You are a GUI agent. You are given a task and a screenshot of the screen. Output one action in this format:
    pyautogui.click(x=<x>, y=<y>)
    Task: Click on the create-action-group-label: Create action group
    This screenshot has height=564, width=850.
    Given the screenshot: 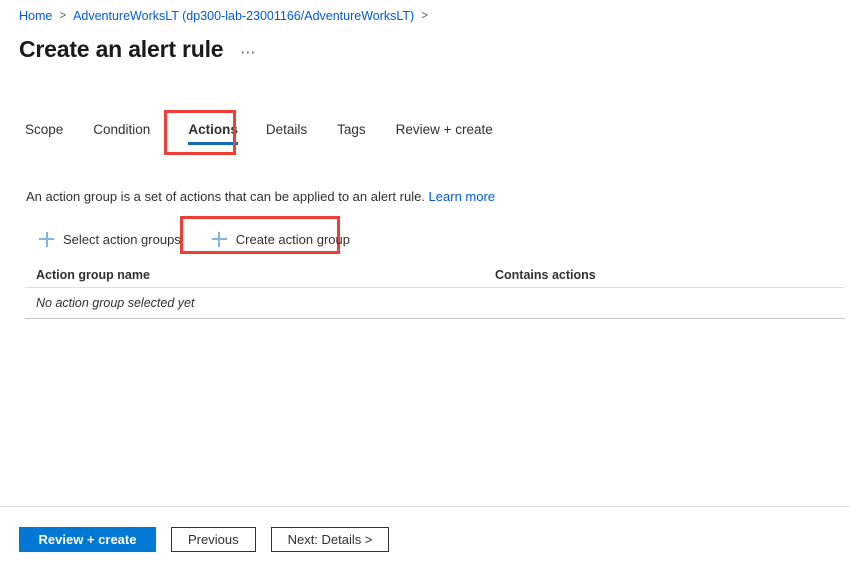 What is the action you would take?
    pyautogui.click(x=292, y=239)
    